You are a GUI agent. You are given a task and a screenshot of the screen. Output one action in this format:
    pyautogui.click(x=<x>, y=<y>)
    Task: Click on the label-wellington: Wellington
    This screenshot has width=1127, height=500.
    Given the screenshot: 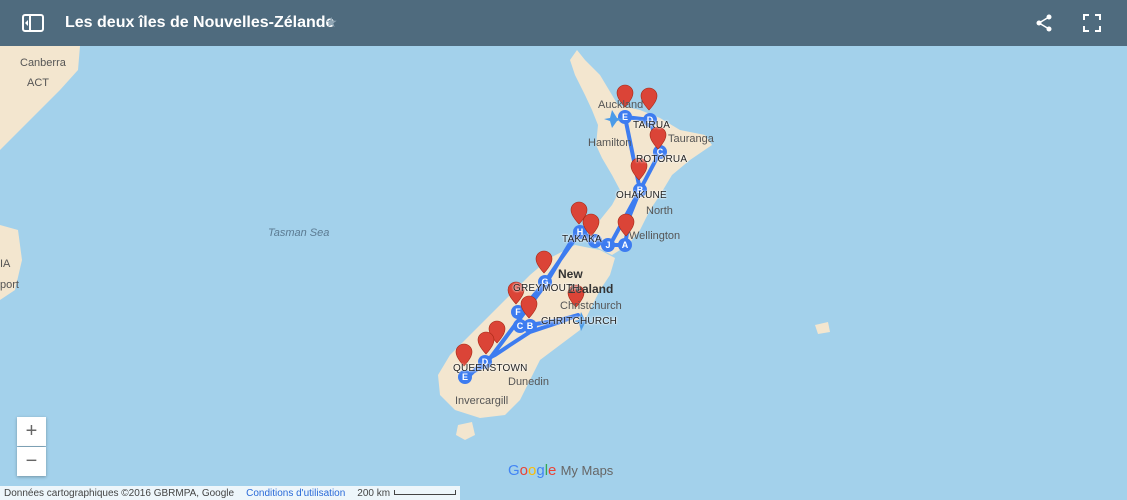 What is the action you would take?
    pyautogui.click(x=655, y=236)
    